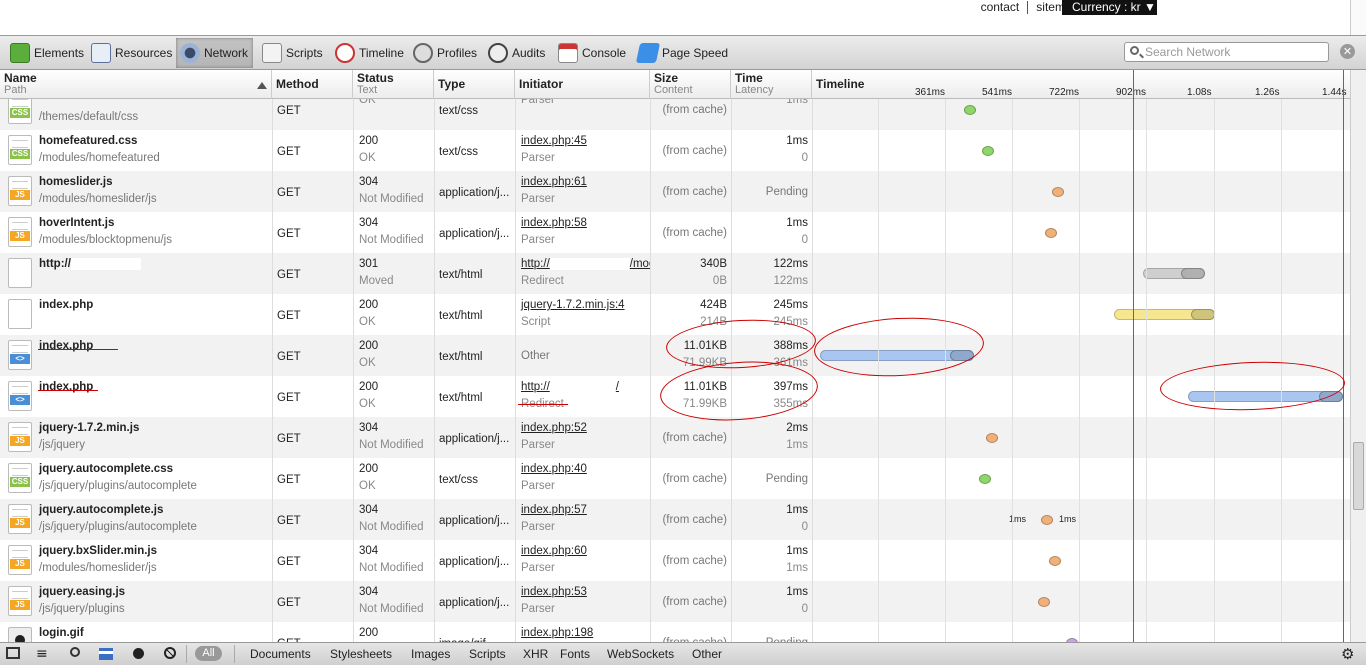 This screenshot has width=1366, height=665. What do you see at coordinates (474, 114) in the screenshot?
I see `cell-type: text/css` at bounding box center [474, 114].